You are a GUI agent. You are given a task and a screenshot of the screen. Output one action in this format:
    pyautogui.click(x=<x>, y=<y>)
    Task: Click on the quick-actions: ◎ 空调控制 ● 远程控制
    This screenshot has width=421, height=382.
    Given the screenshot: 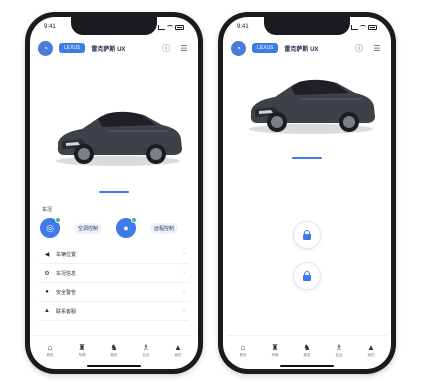 What is the action you would take?
    pyautogui.click(x=114, y=228)
    